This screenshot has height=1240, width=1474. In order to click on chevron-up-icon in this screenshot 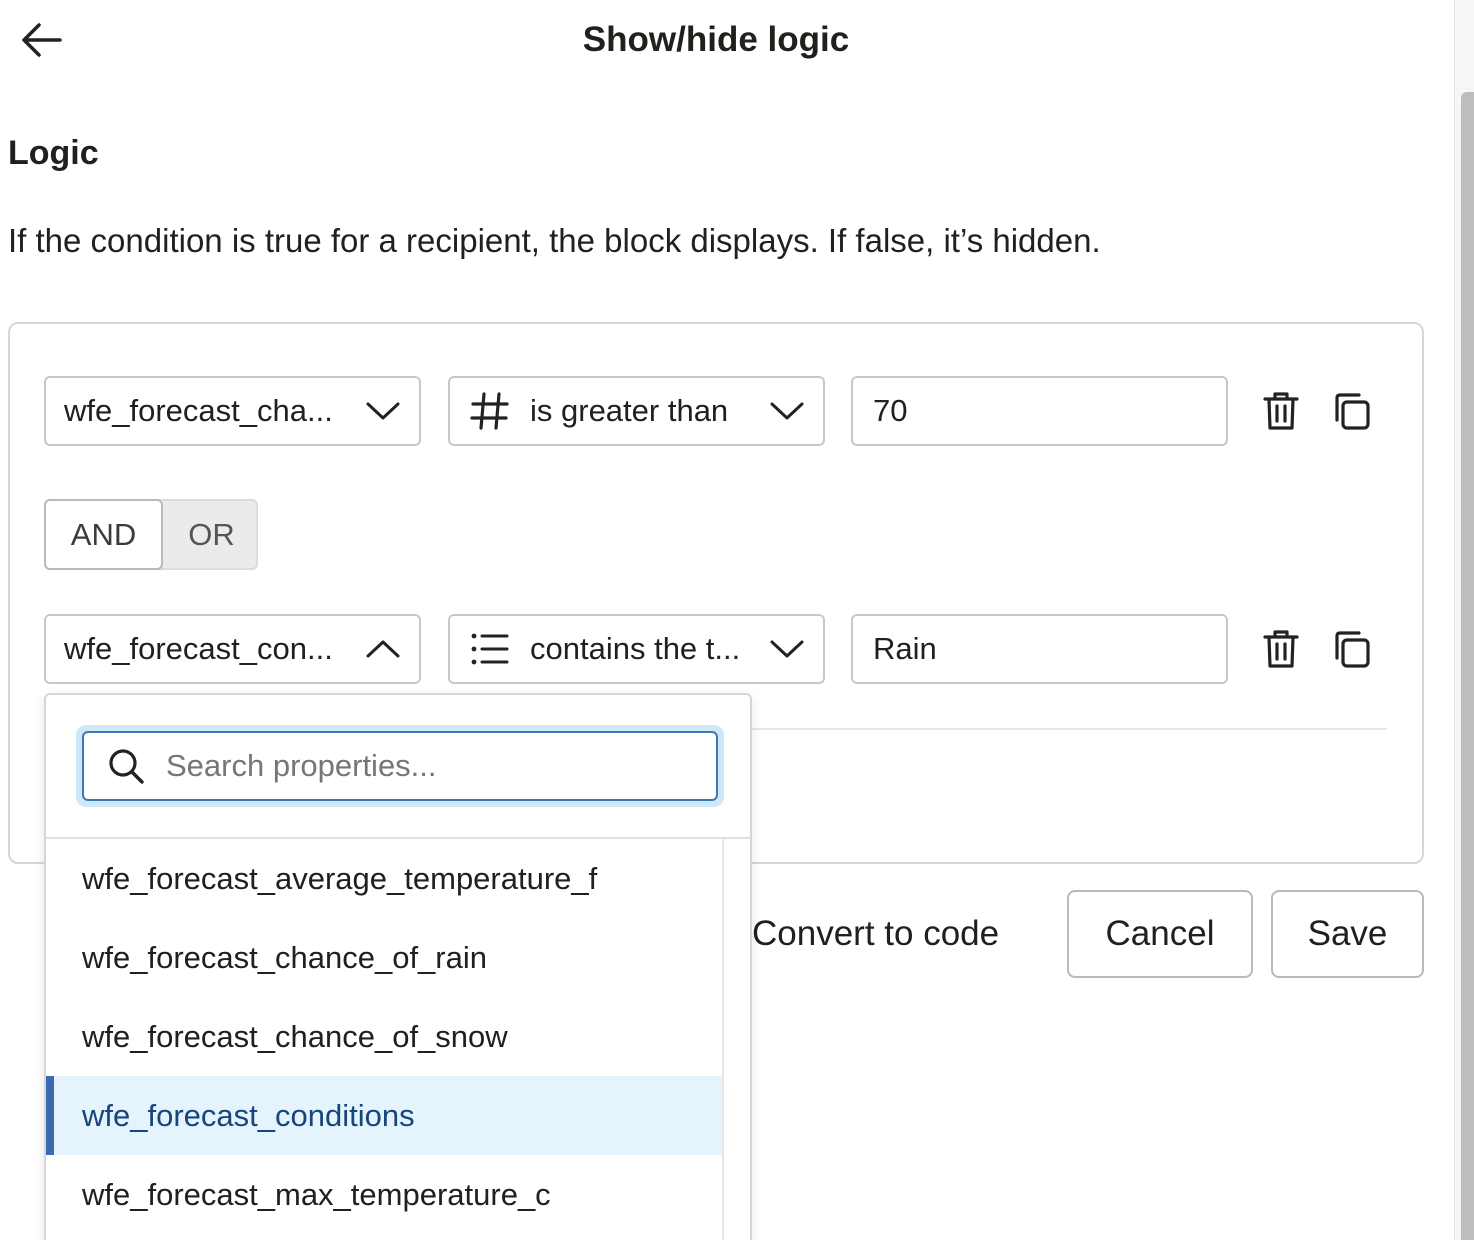, I will do `click(383, 649)`.